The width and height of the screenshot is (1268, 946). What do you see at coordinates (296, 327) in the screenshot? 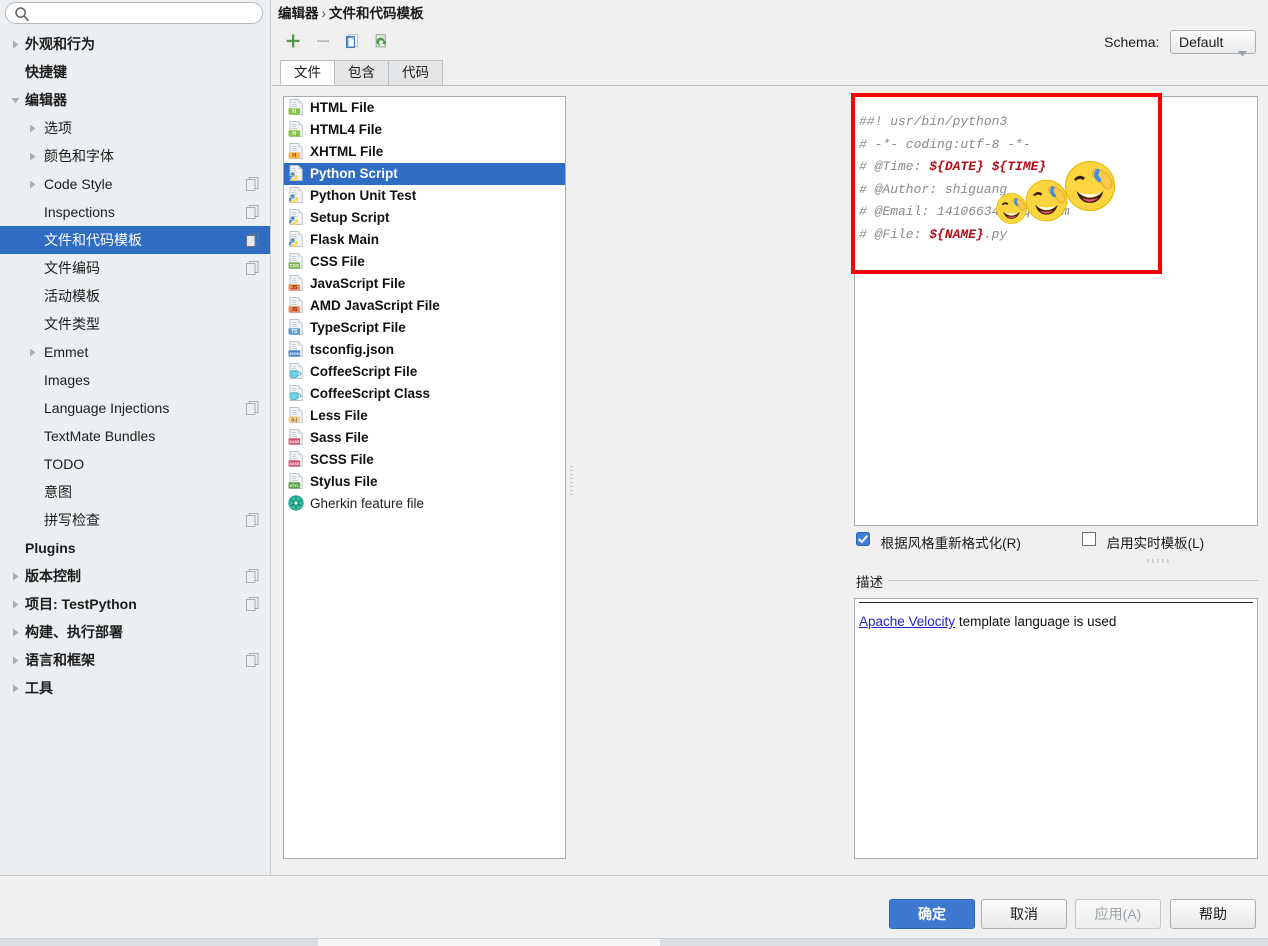
I see `ts-file-icon: TS` at bounding box center [296, 327].